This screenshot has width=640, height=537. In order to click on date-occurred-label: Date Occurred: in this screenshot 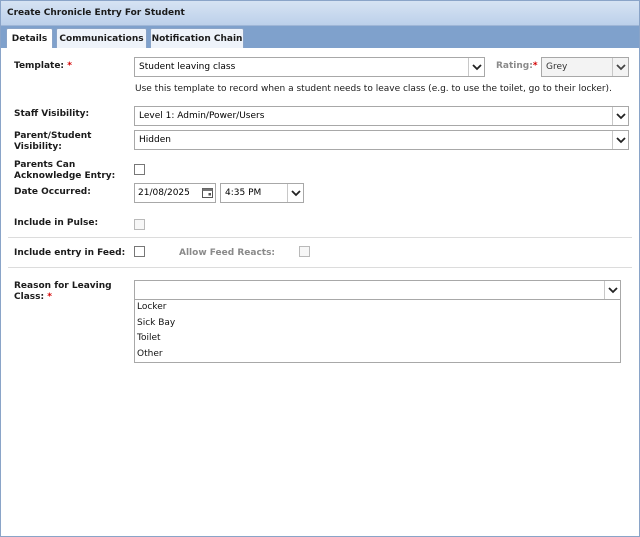, I will do `click(52, 192)`.